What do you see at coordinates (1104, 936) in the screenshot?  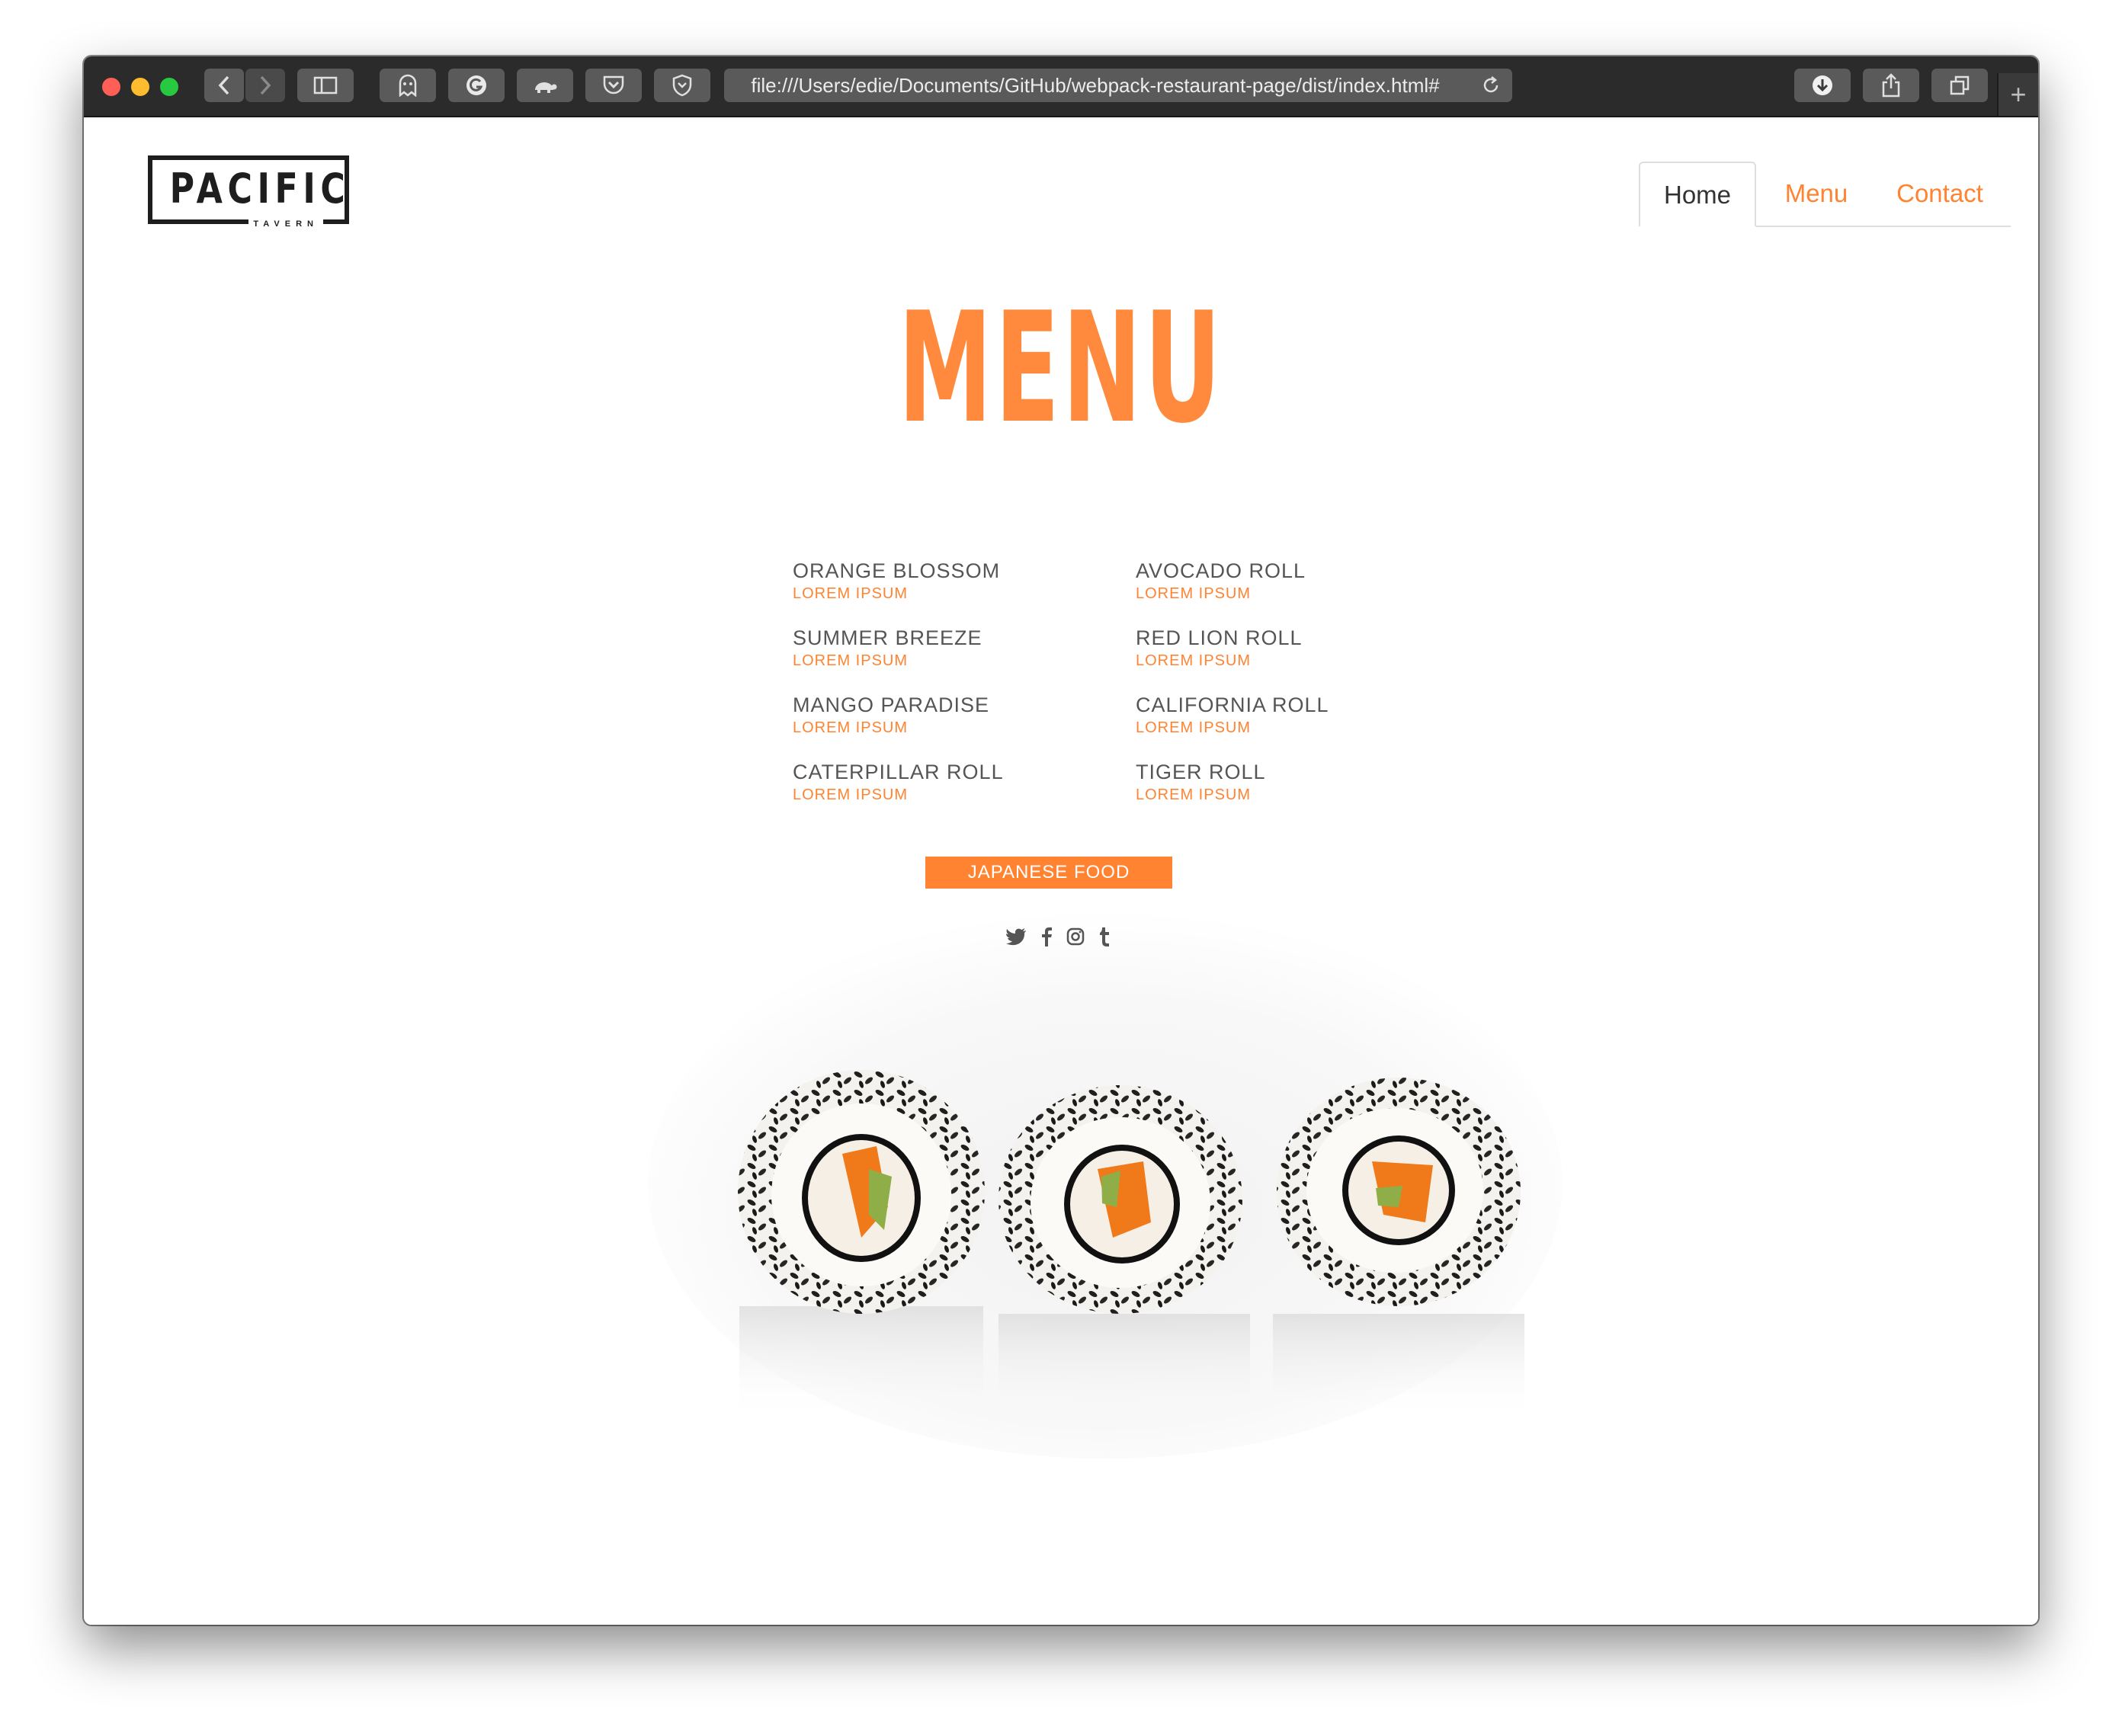 I see `tumblr-icon` at bounding box center [1104, 936].